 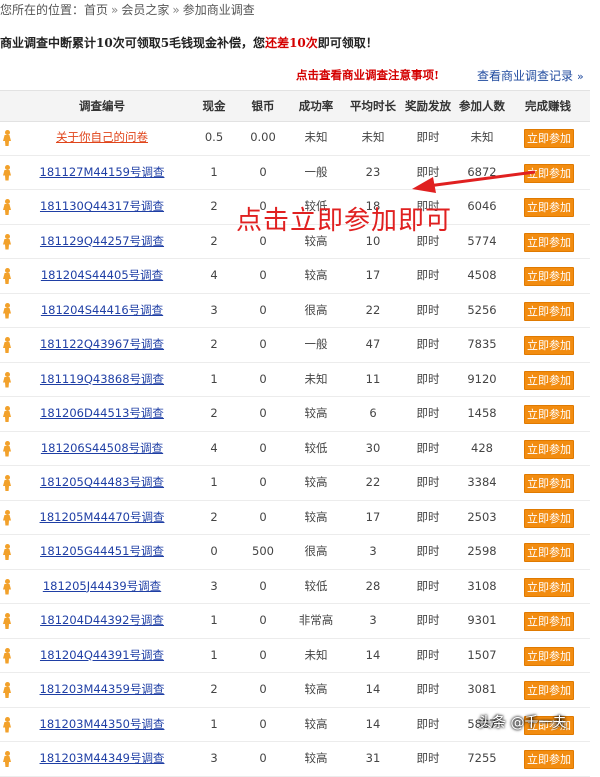 I want to click on survey-notice-link: 点击查看商业调查注意事项!, so click(x=367, y=75).